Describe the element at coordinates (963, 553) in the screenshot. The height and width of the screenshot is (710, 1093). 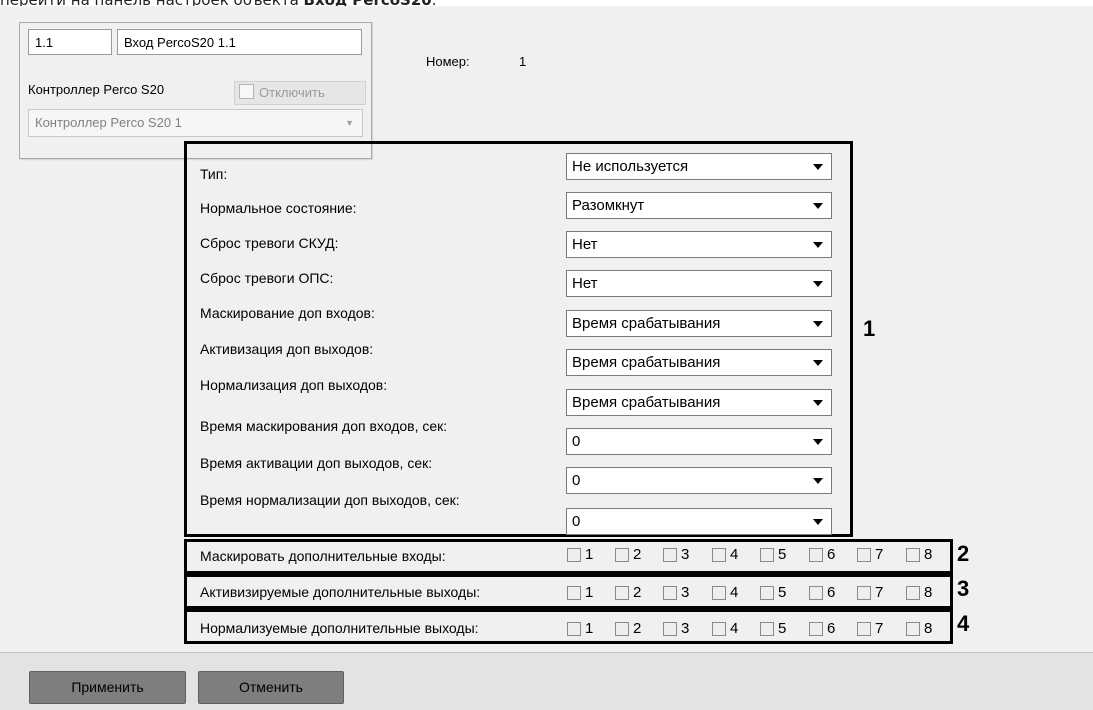
I see `group-marker-2: 2` at that location.